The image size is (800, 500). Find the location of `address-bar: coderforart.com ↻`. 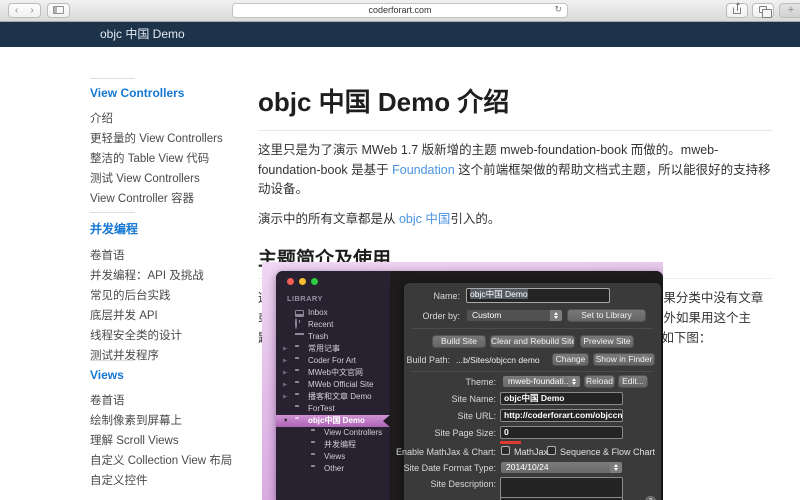

address-bar: coderforart.com ↻ is located at coordinates (400, 10).